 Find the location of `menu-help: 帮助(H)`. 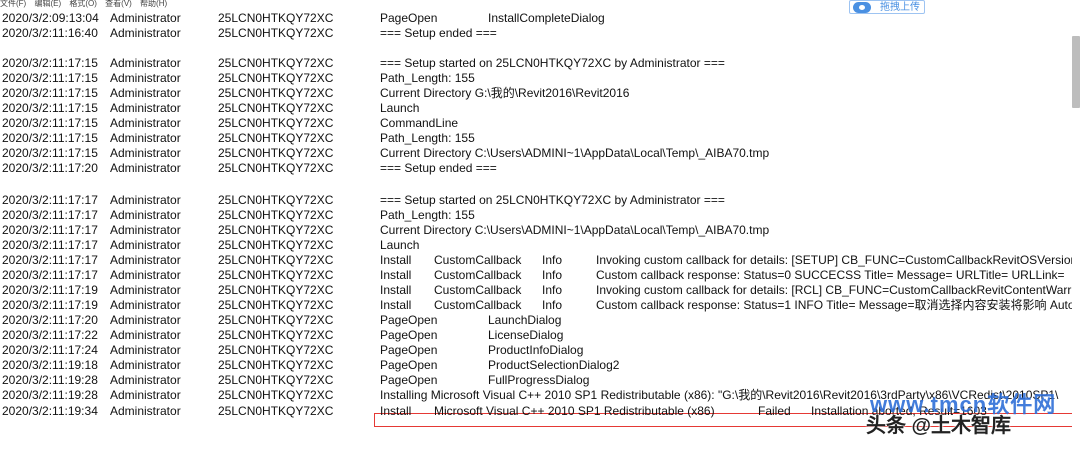

menu-help: 帮助(H) is located at coordinates (153, 4).